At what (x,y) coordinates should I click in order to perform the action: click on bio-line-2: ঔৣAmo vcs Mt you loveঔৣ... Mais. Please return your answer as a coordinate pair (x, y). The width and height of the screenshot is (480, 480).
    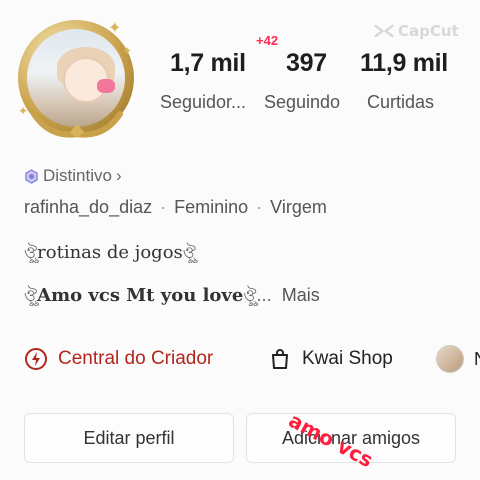
    Looking at the image, I should click on (172, 296).